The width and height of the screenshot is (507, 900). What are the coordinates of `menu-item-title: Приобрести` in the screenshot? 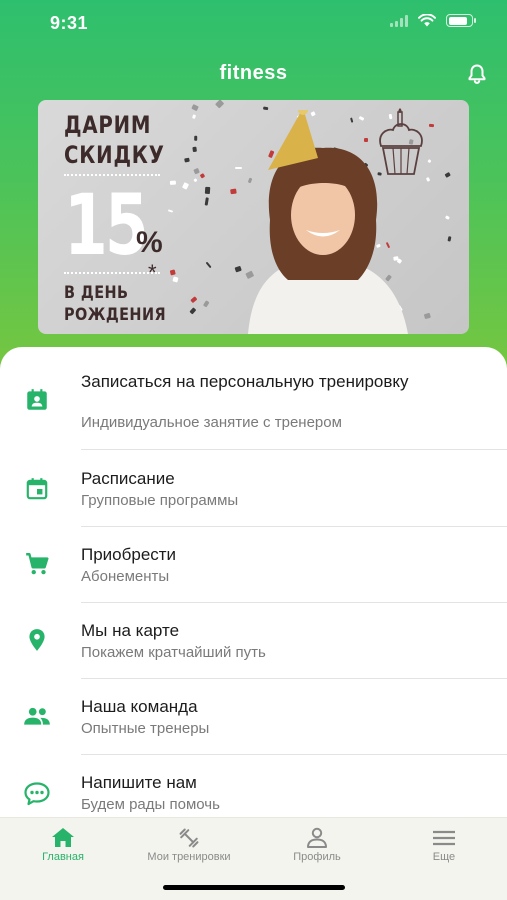 It's located at (129, 554).